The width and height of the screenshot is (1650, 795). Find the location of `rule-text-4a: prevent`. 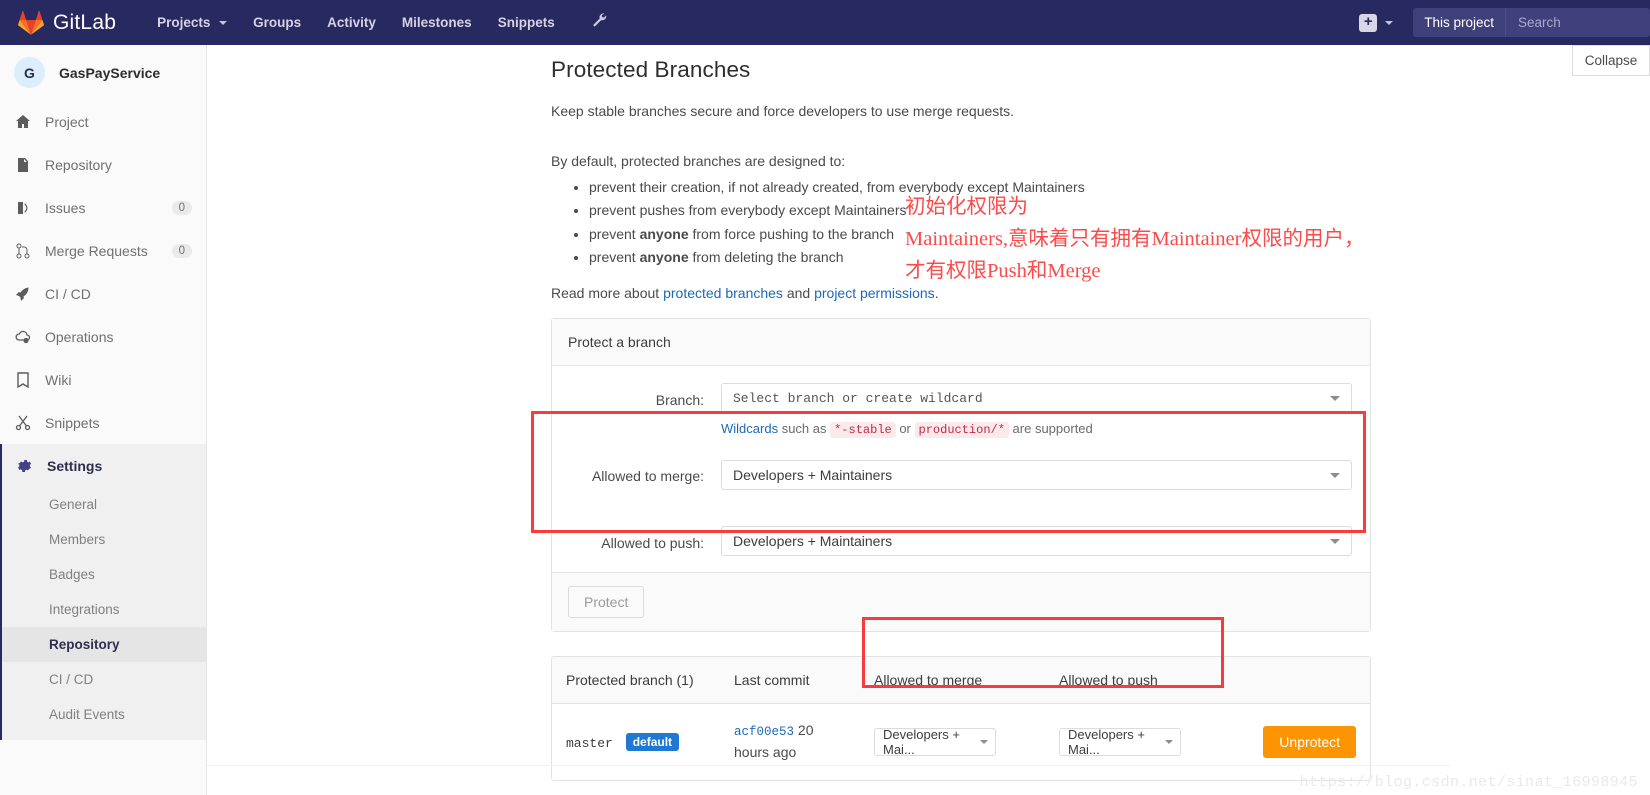

rule-text-4a: prevent is located at coordinates (614, 257).